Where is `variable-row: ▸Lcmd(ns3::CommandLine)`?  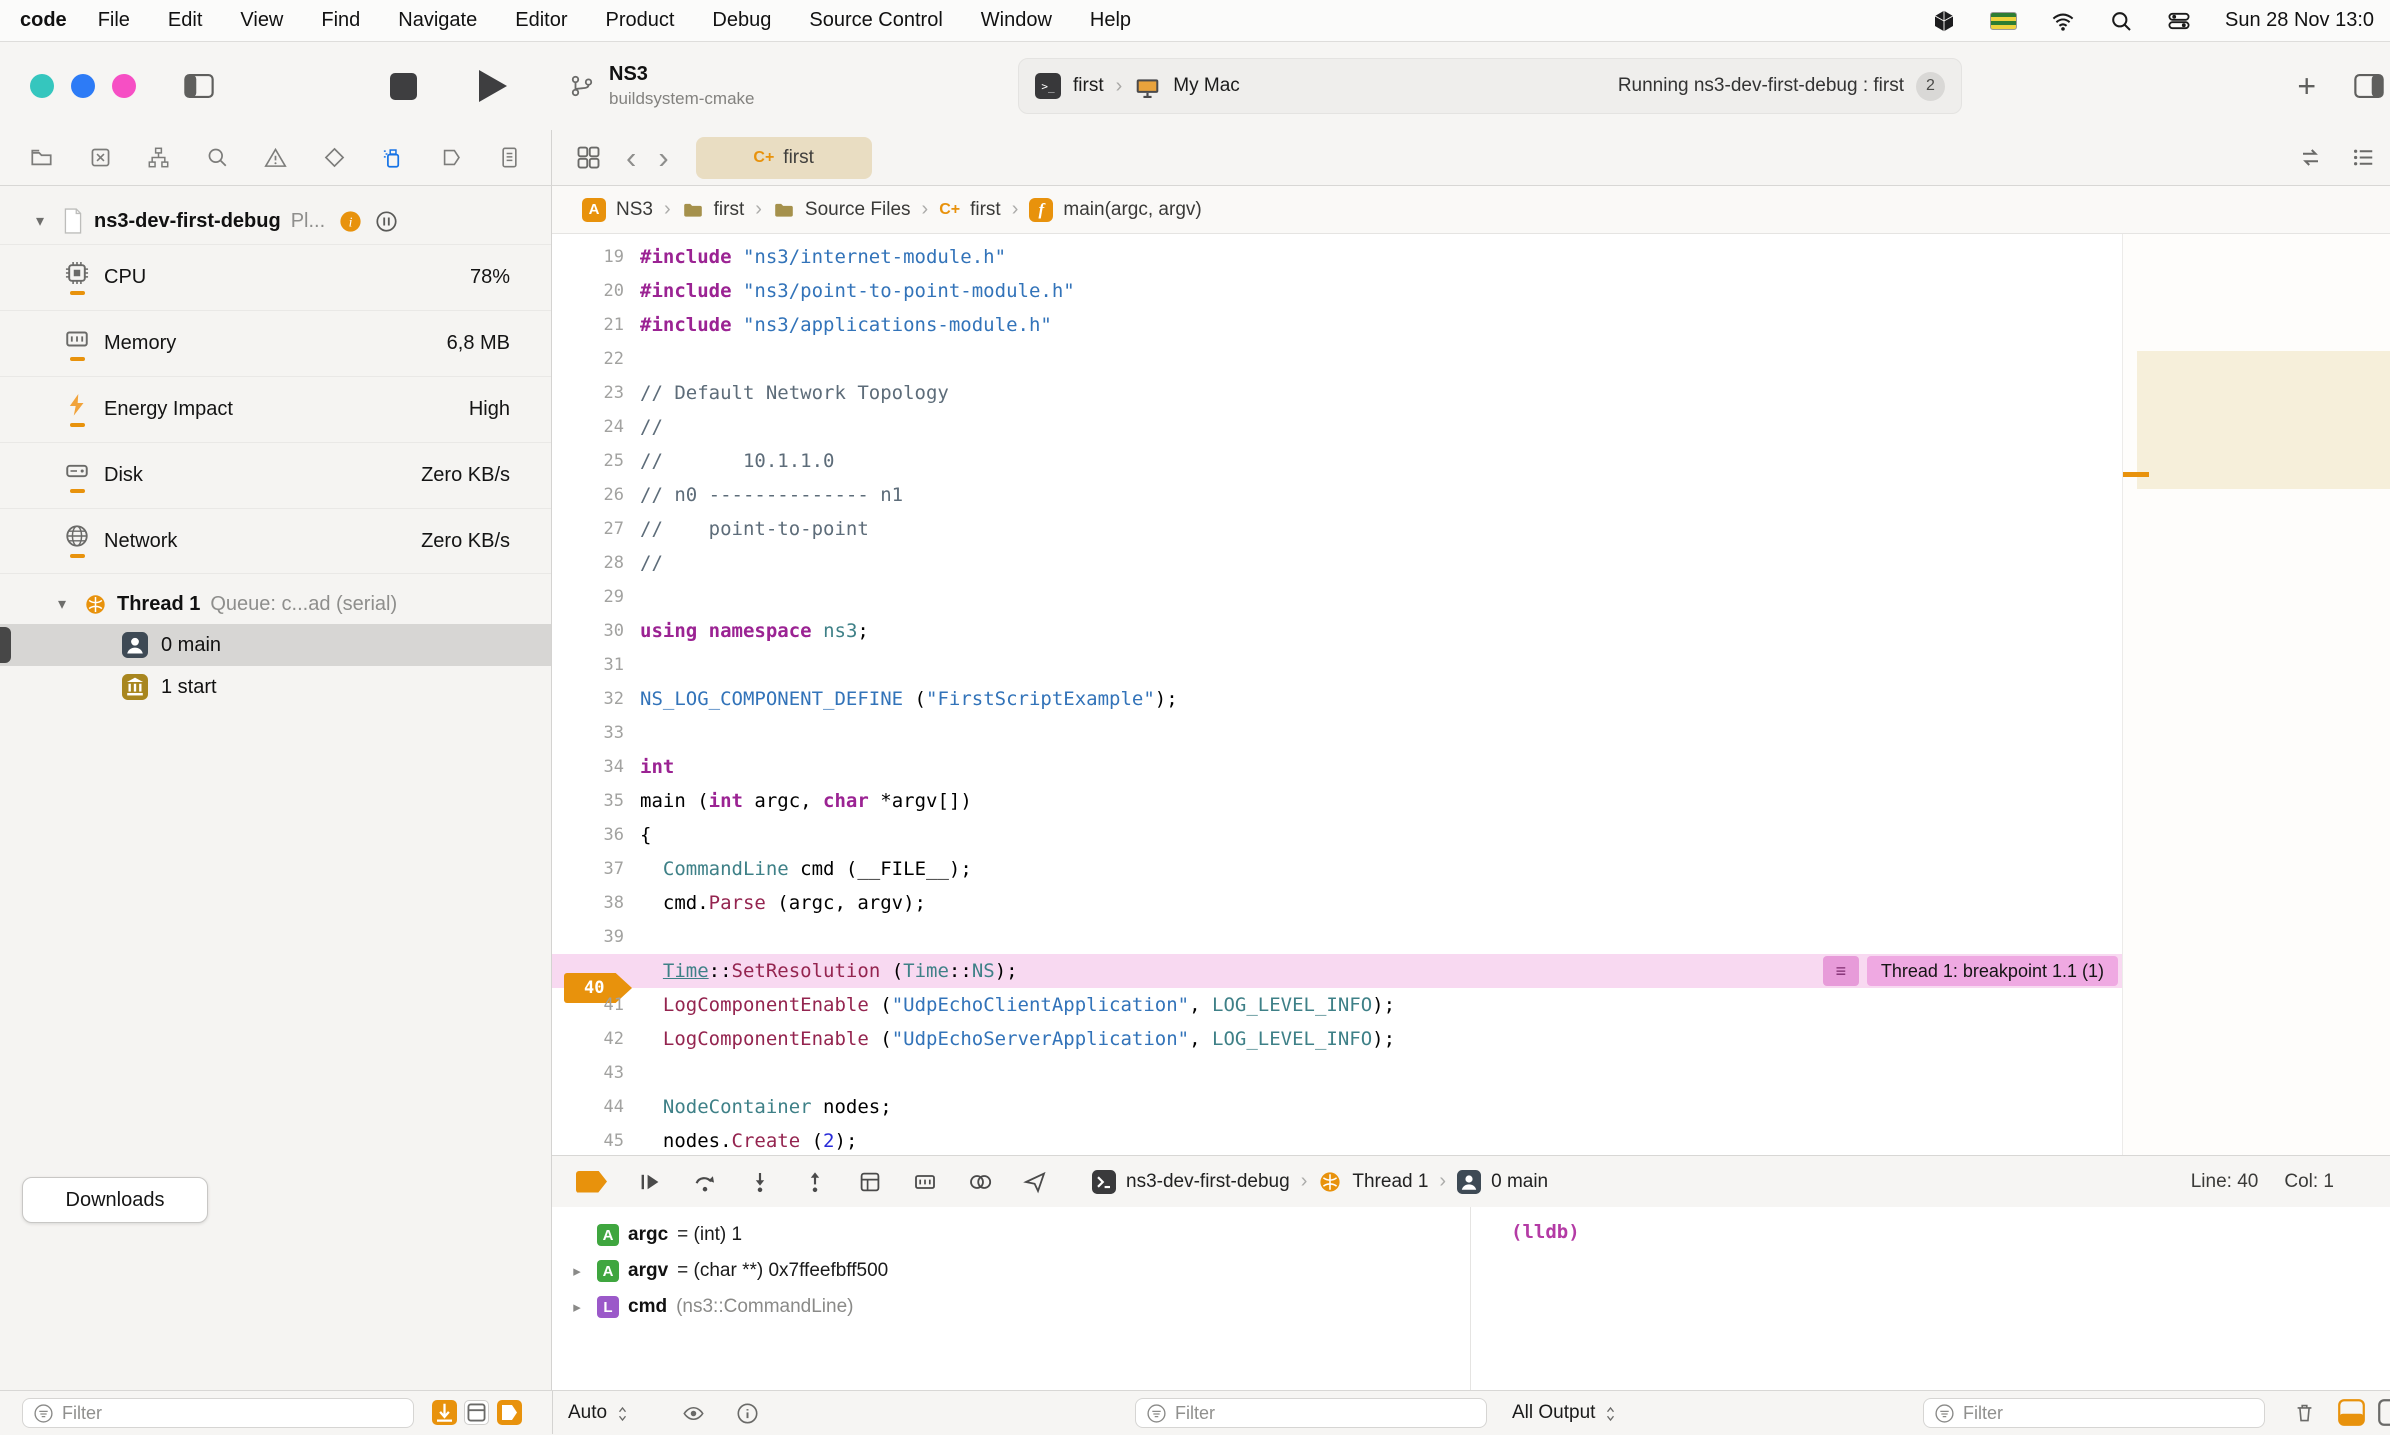
variable-row: ▸Lcmd(ns3::CommandLine) is located at coordinates (1018, 1307).